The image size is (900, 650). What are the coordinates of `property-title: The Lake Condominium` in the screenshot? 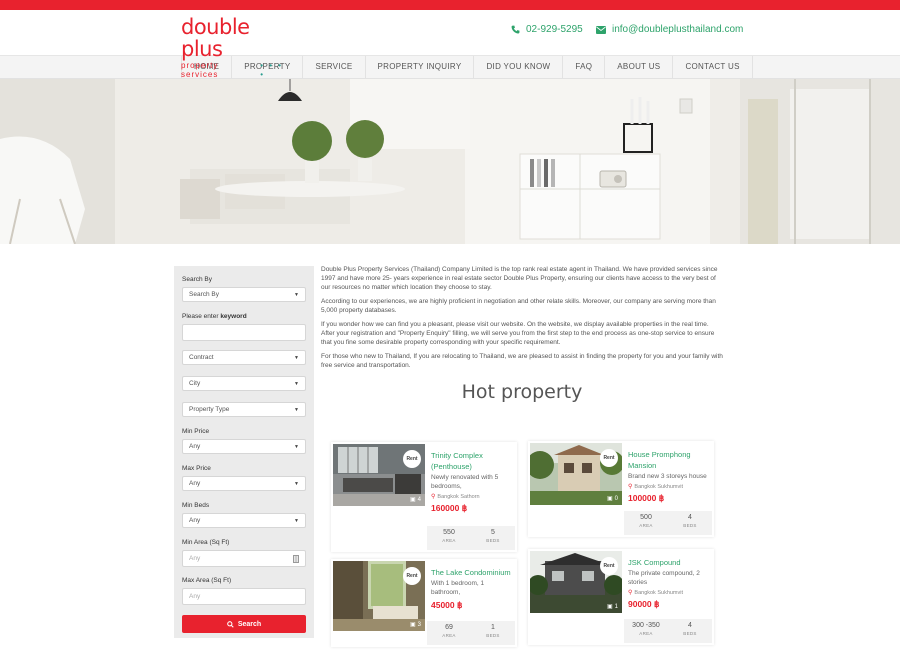 It's located at (472, 572).